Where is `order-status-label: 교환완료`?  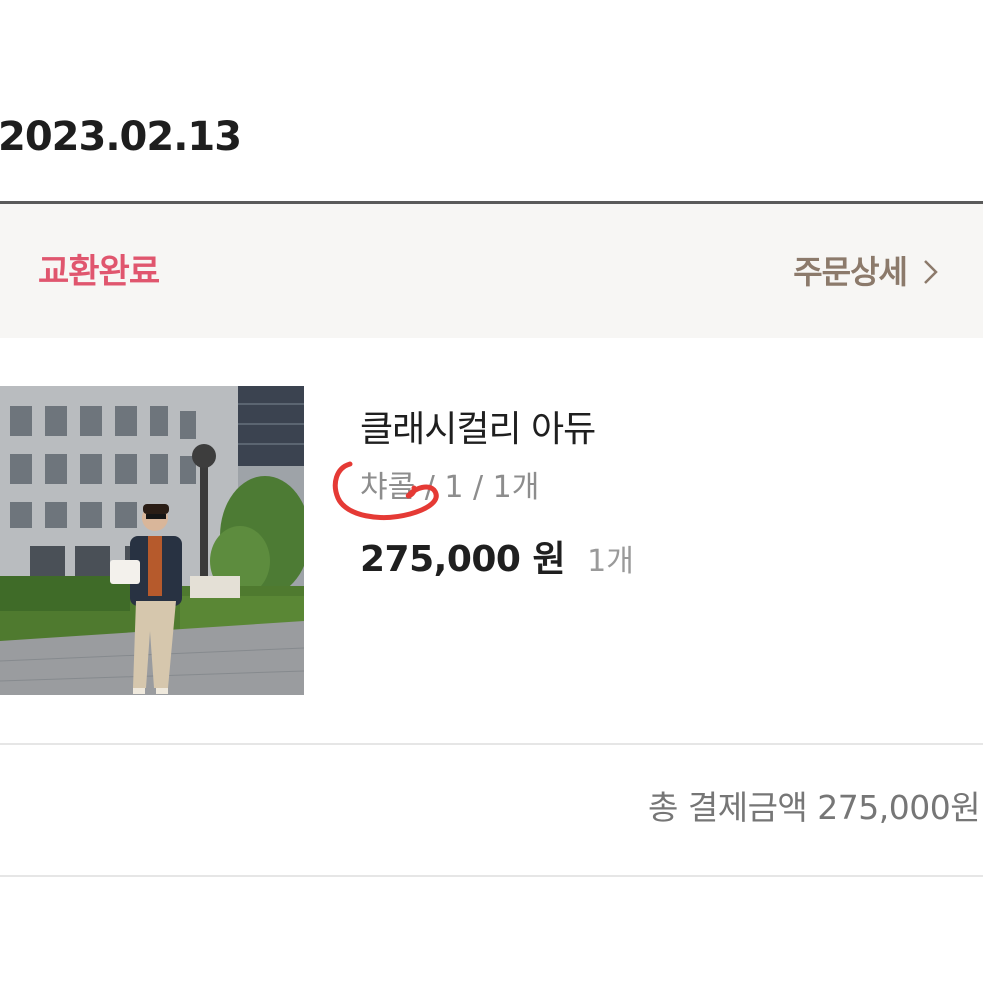 order-status-label: 교환완료 is located at coordinates (99, 272).